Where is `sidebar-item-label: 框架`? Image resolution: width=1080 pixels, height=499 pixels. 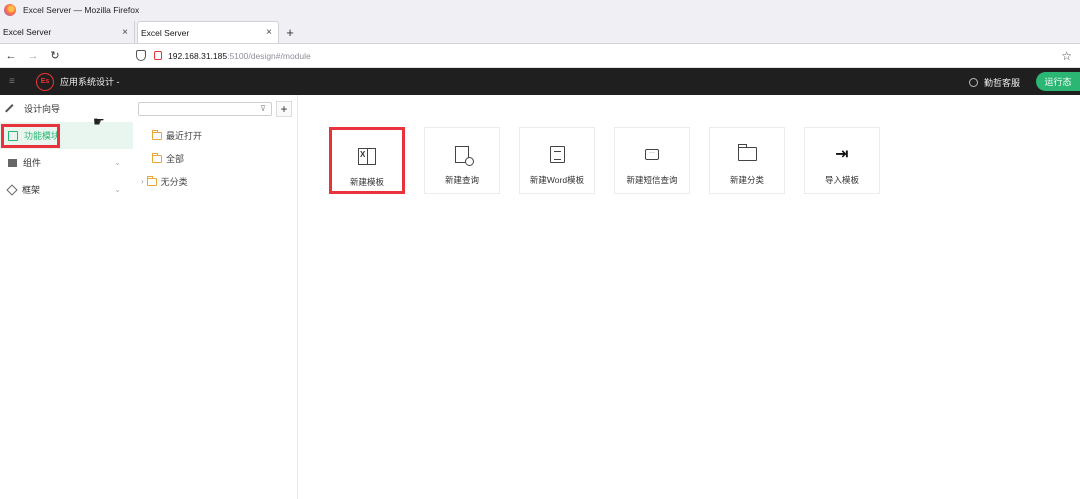
sidebar-item-label: 框架 is located at coordinates (31, 190).